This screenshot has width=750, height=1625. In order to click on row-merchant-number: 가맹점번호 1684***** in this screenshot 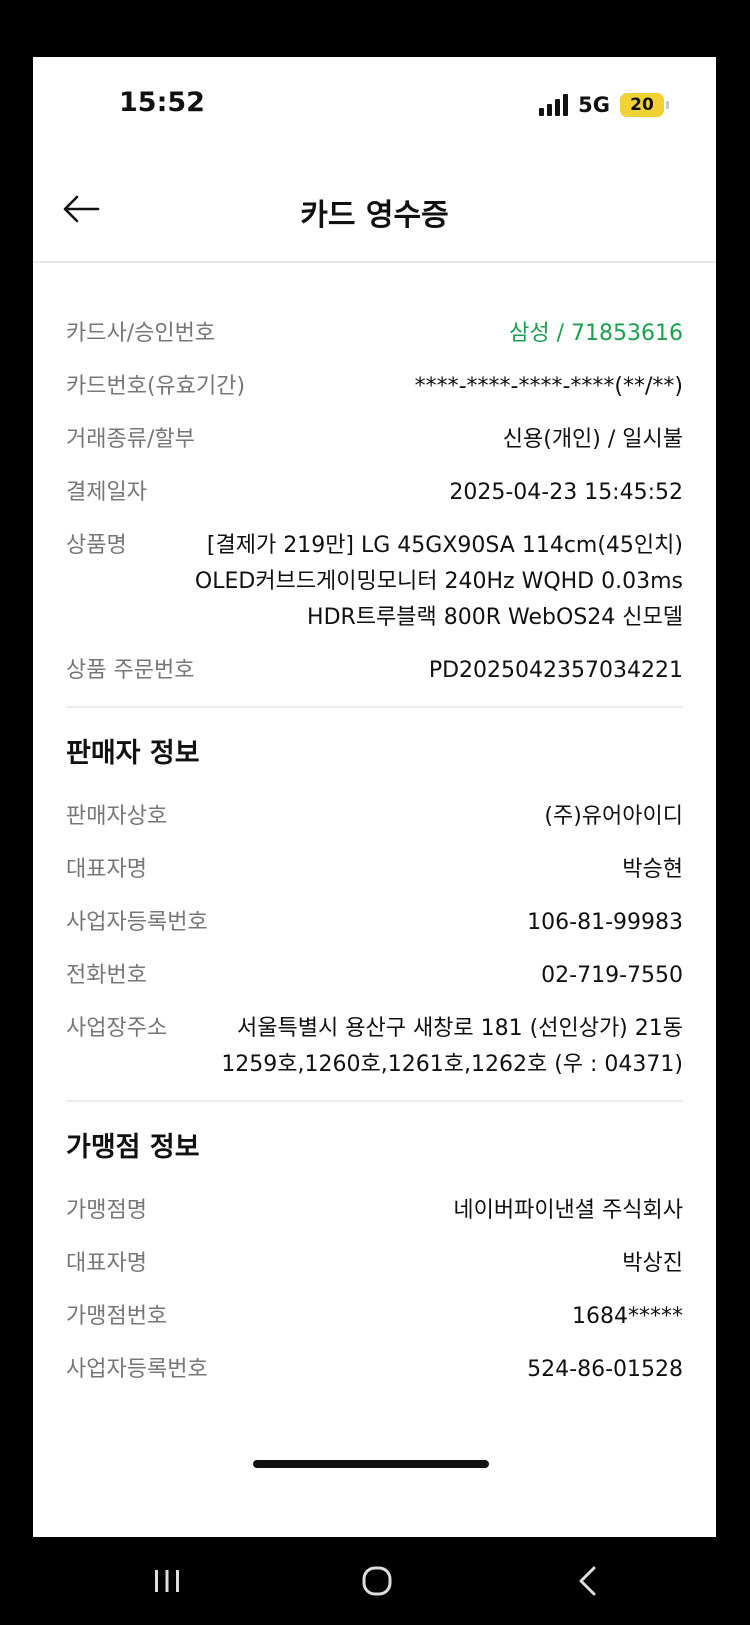, I will do `click(374, 1317)`.